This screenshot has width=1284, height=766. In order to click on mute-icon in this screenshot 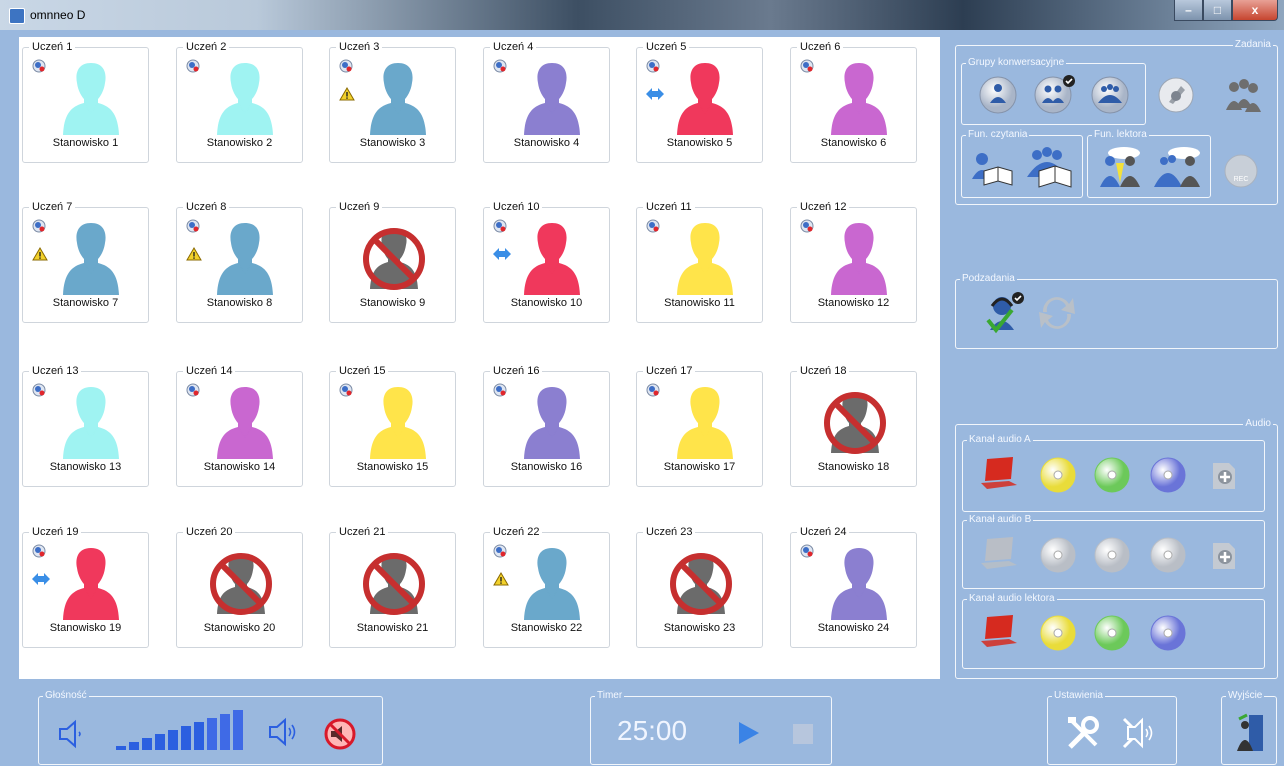, I will do `click(340, 734)`.